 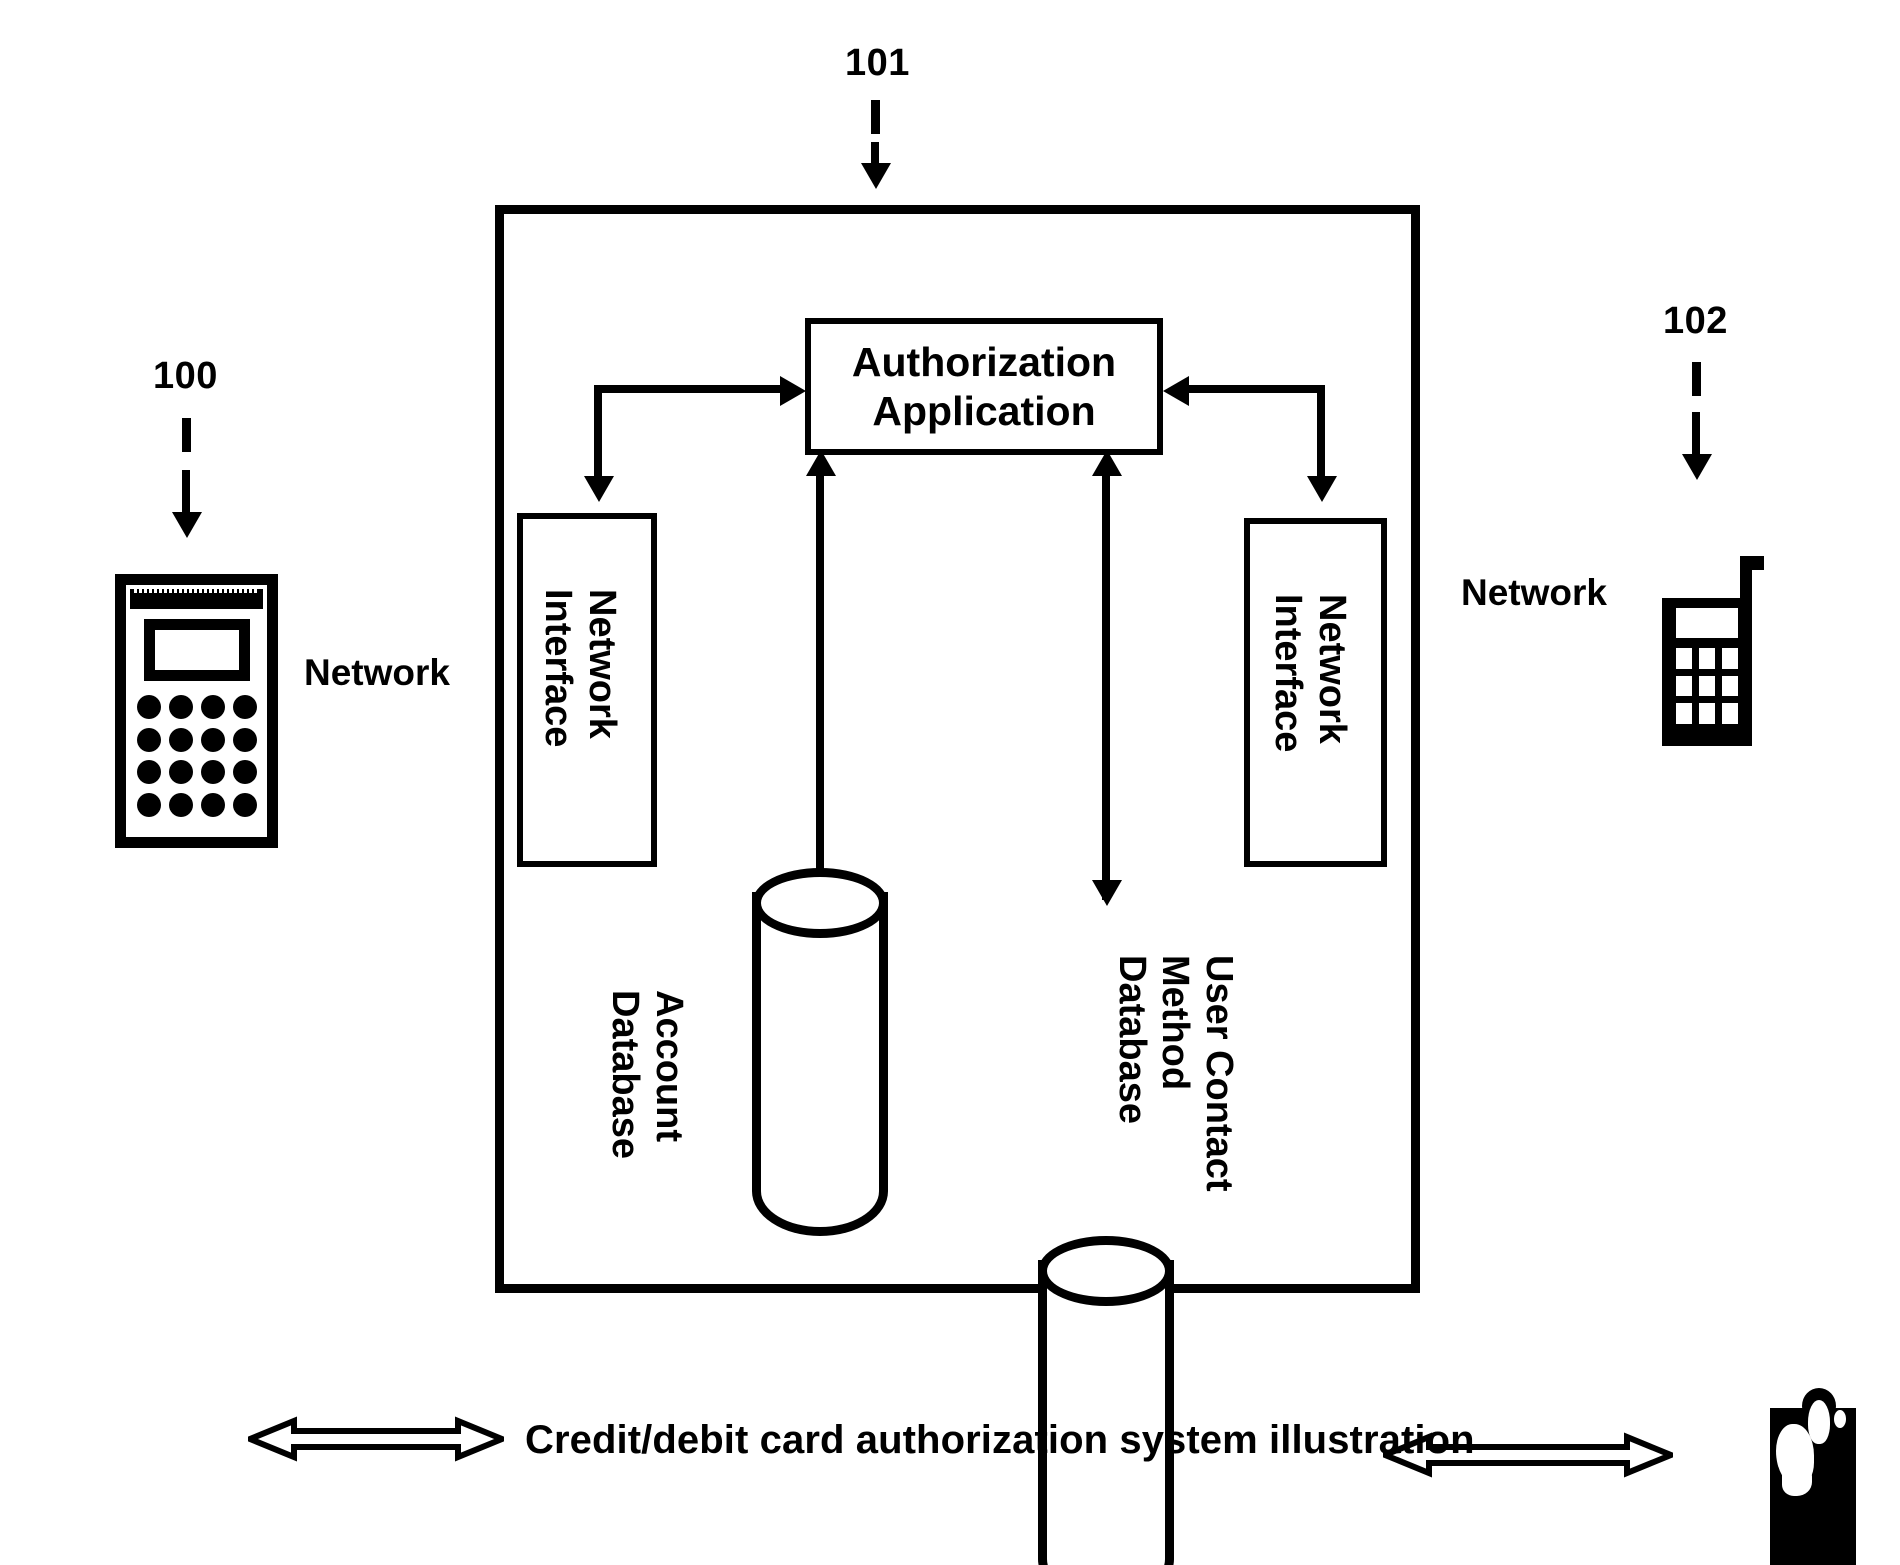 What do you see at coordinates (1255, 389) in the screenshot?
I see `arrow-auth-to-ni-right-horizontal` at bounding box center [1255, 389].